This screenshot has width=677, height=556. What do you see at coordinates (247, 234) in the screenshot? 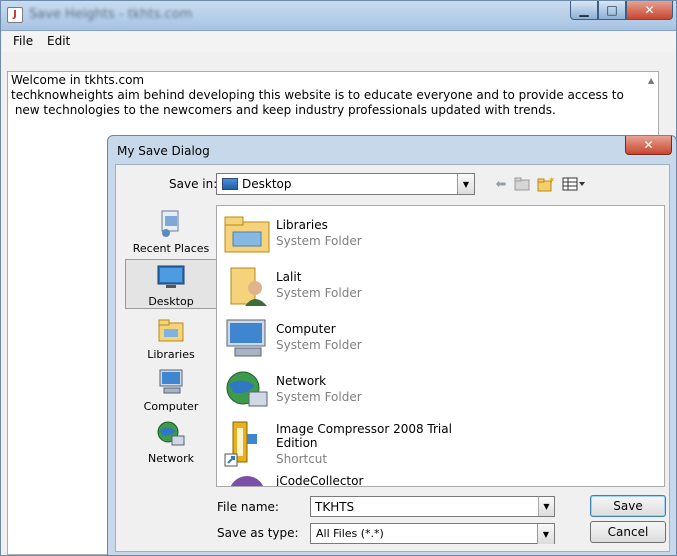
I see `libraries-folder-icon` at bounding box center [247, 234].